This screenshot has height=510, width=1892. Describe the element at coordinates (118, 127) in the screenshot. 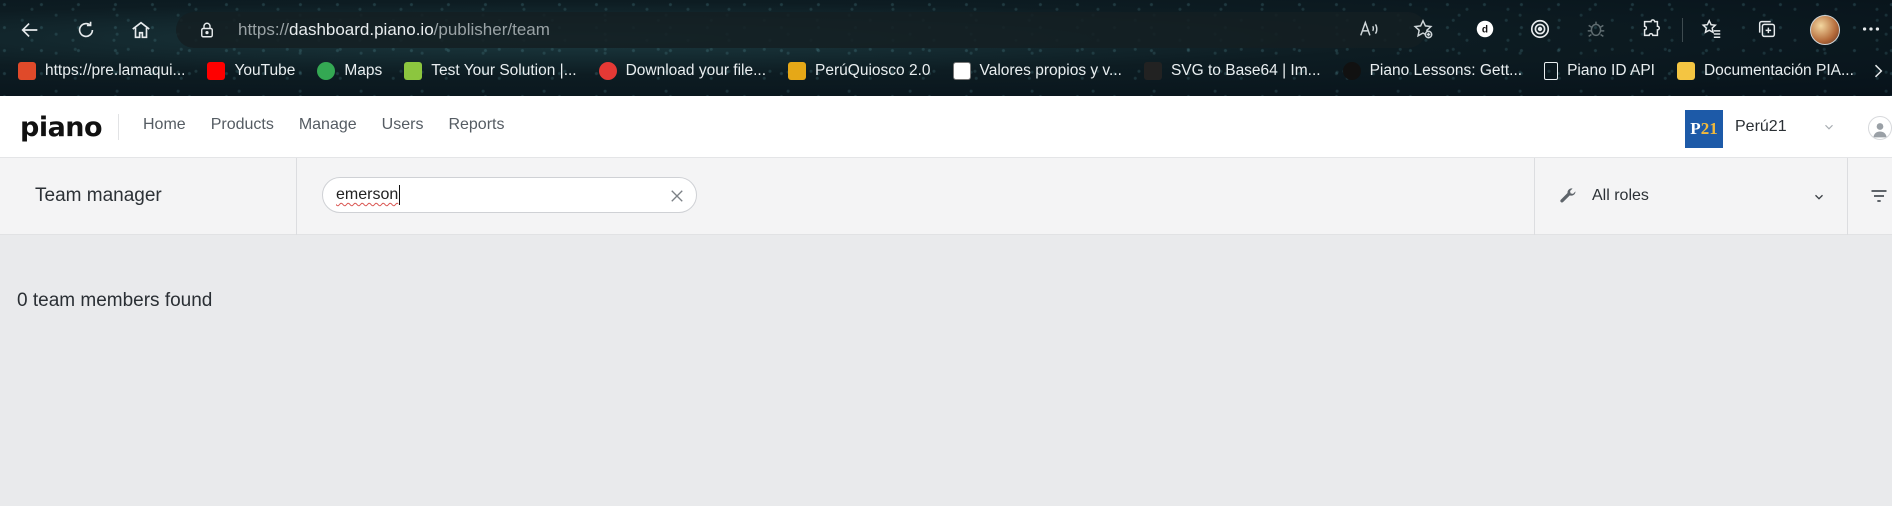

I see `logo-divider` at that location.